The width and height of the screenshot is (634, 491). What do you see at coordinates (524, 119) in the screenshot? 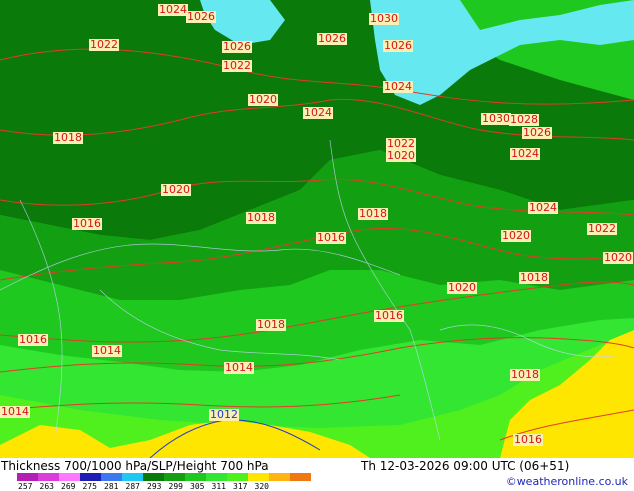
I see `isobar-label: 1028` at bounding box center [524, 119].